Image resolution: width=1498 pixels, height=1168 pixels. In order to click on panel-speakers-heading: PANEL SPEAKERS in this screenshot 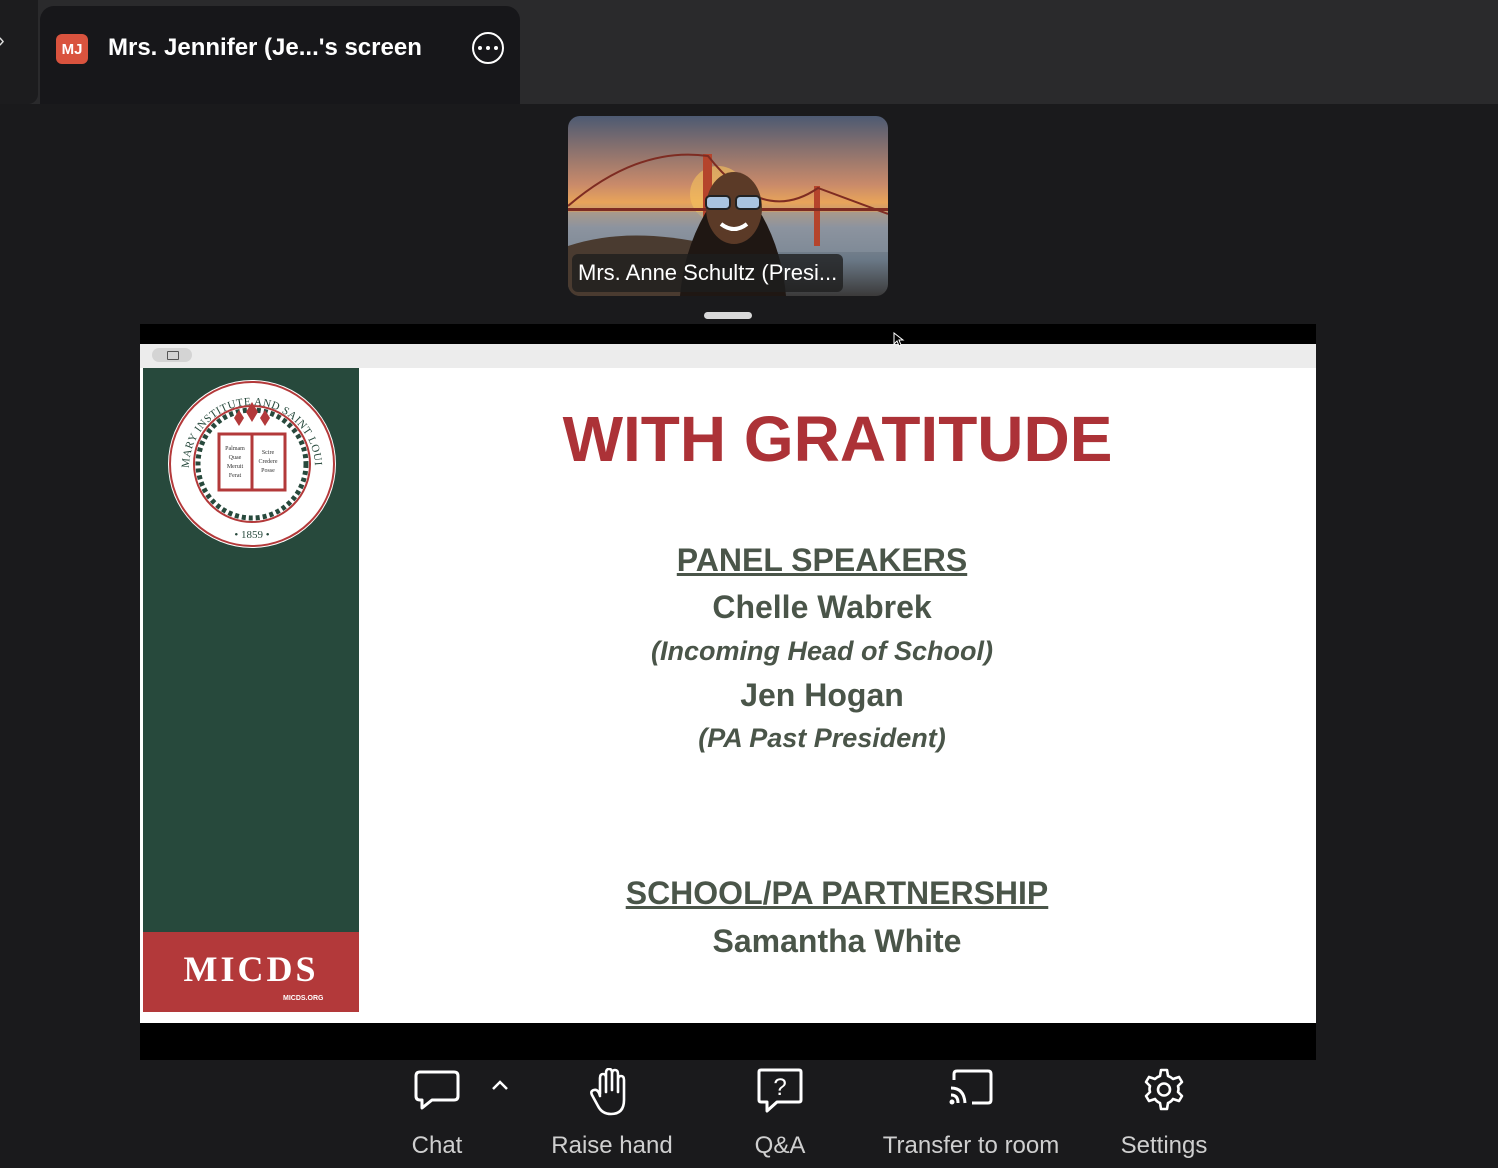, I will do `click(822, 560)`.